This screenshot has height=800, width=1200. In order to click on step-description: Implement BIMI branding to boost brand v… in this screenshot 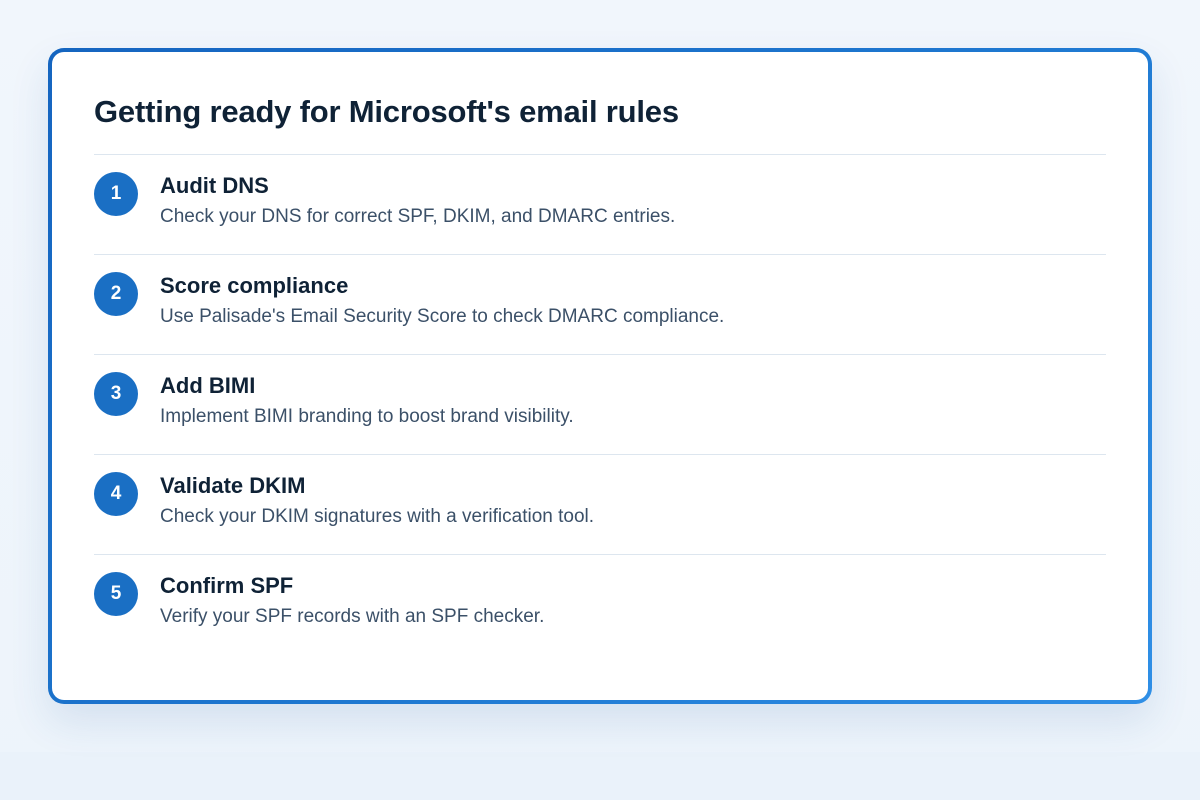, I will do `click(367, 416)`.